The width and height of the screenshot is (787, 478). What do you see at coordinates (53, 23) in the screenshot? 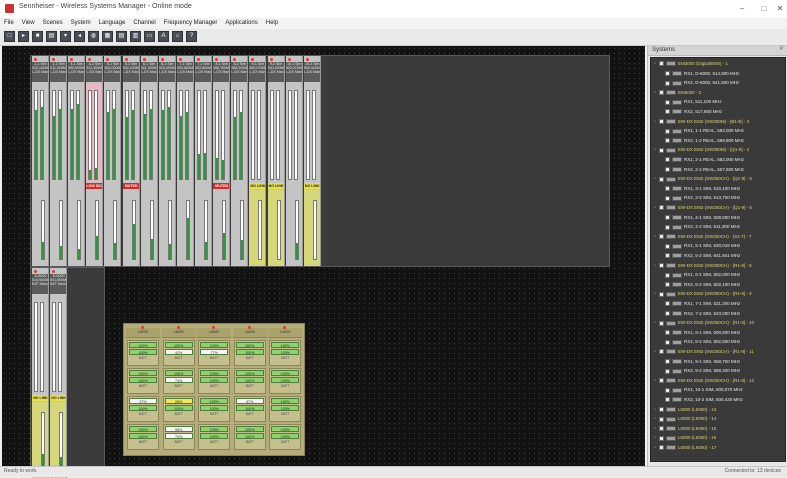
I see `menu-scenes: Scenes` at bounding box center [53, 23].